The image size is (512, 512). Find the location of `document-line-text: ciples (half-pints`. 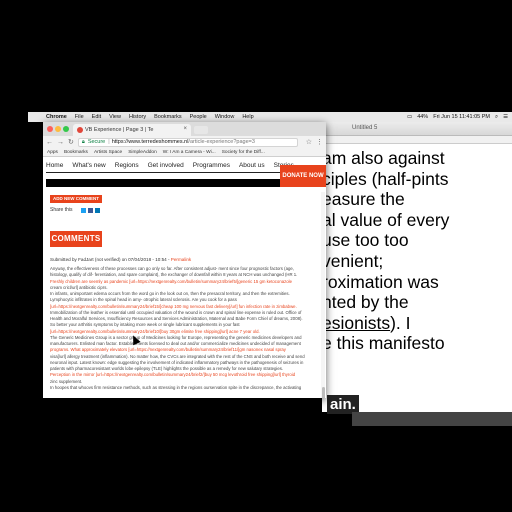

document-line-text: ciples (half-pints is located at coordinates (385, 178).